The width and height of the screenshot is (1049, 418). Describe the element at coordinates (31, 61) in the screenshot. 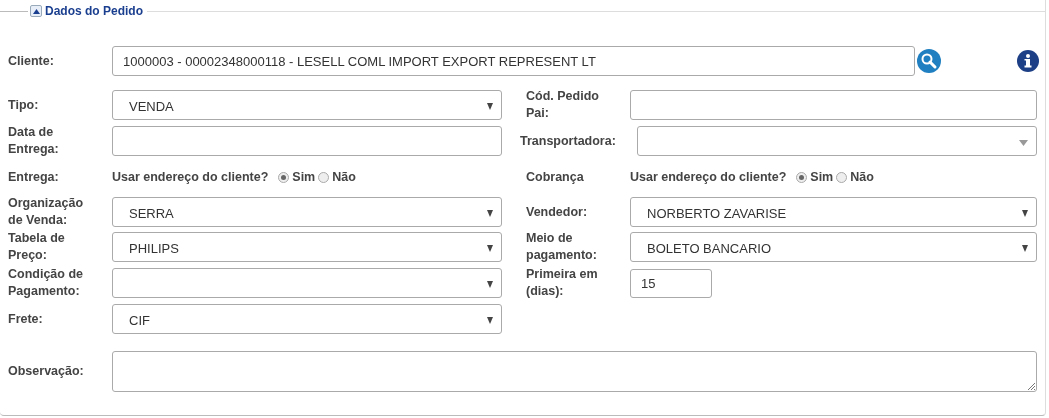

I see `field-label: Cliente:` at that location.